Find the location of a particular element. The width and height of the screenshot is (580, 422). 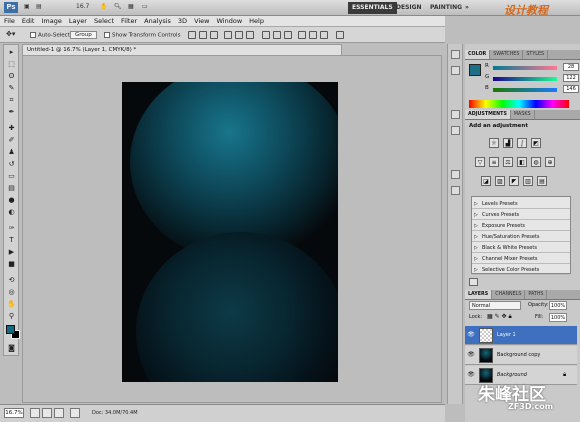

gradient-tool-icon: ▤ is located at coordinates (11, 188).